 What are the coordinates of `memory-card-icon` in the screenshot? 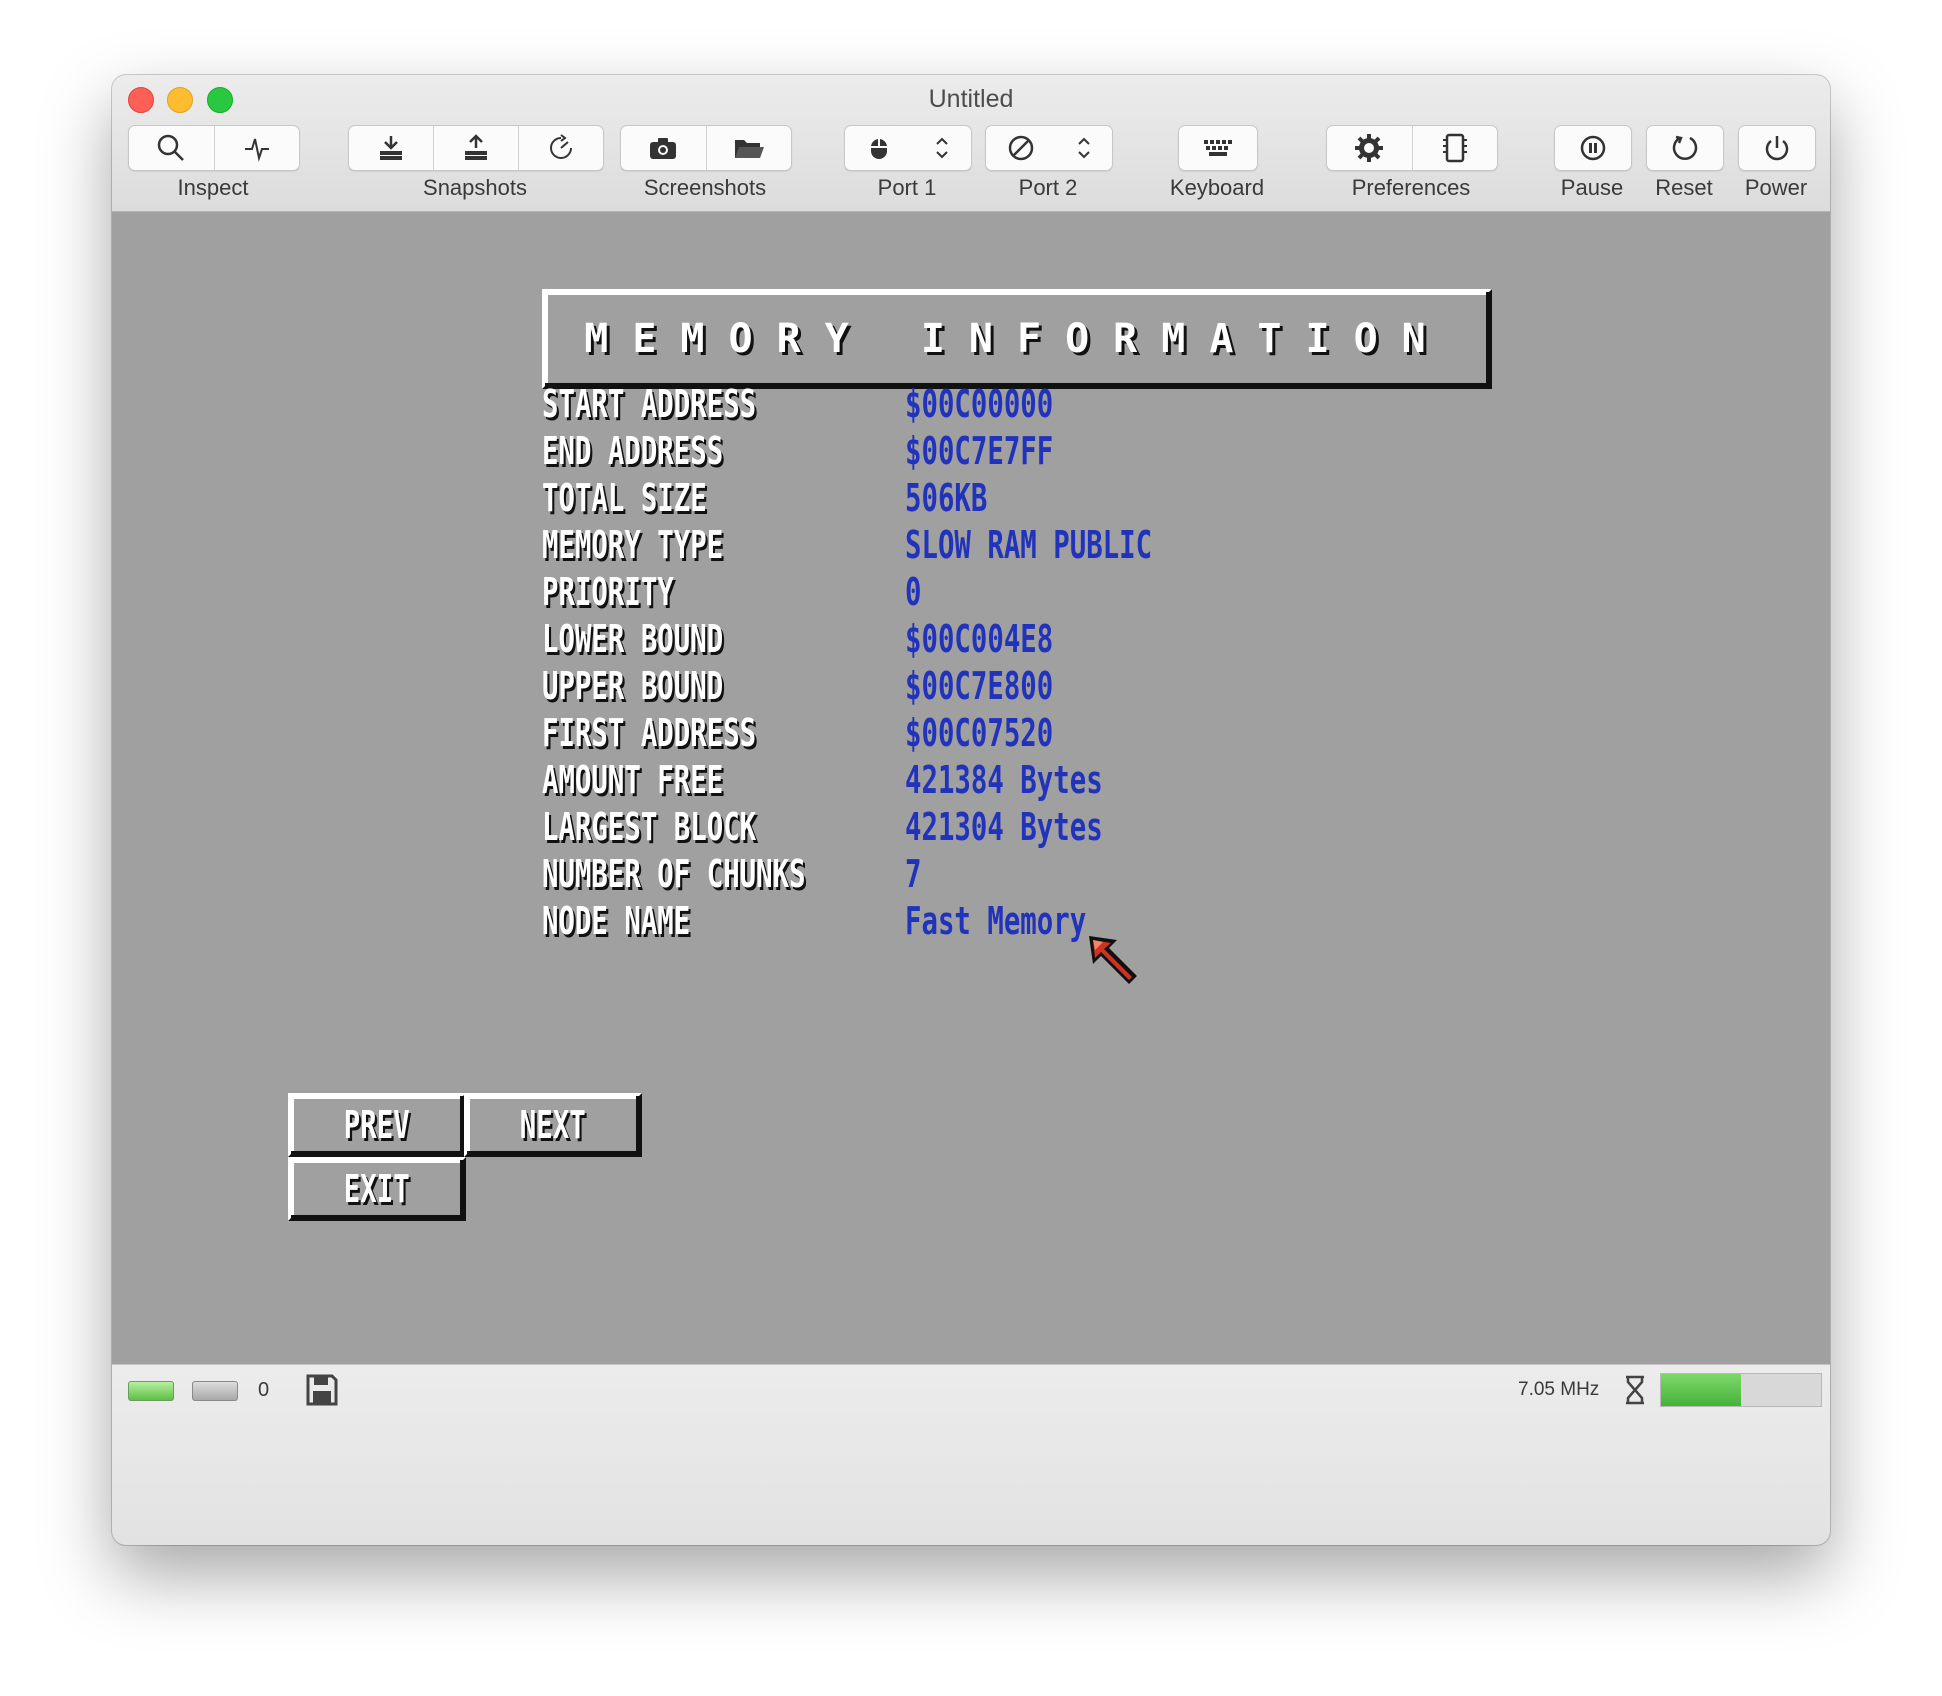 It's located at (1454, 148).